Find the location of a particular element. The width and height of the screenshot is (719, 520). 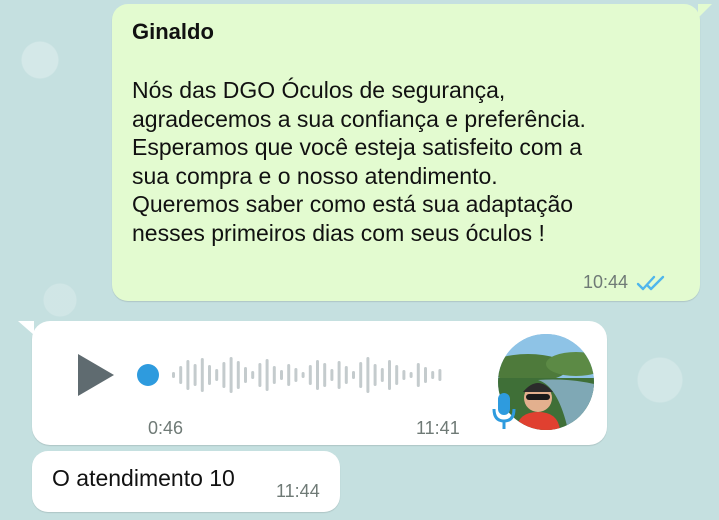

audio-waveform is located at coordinates (301, 375).